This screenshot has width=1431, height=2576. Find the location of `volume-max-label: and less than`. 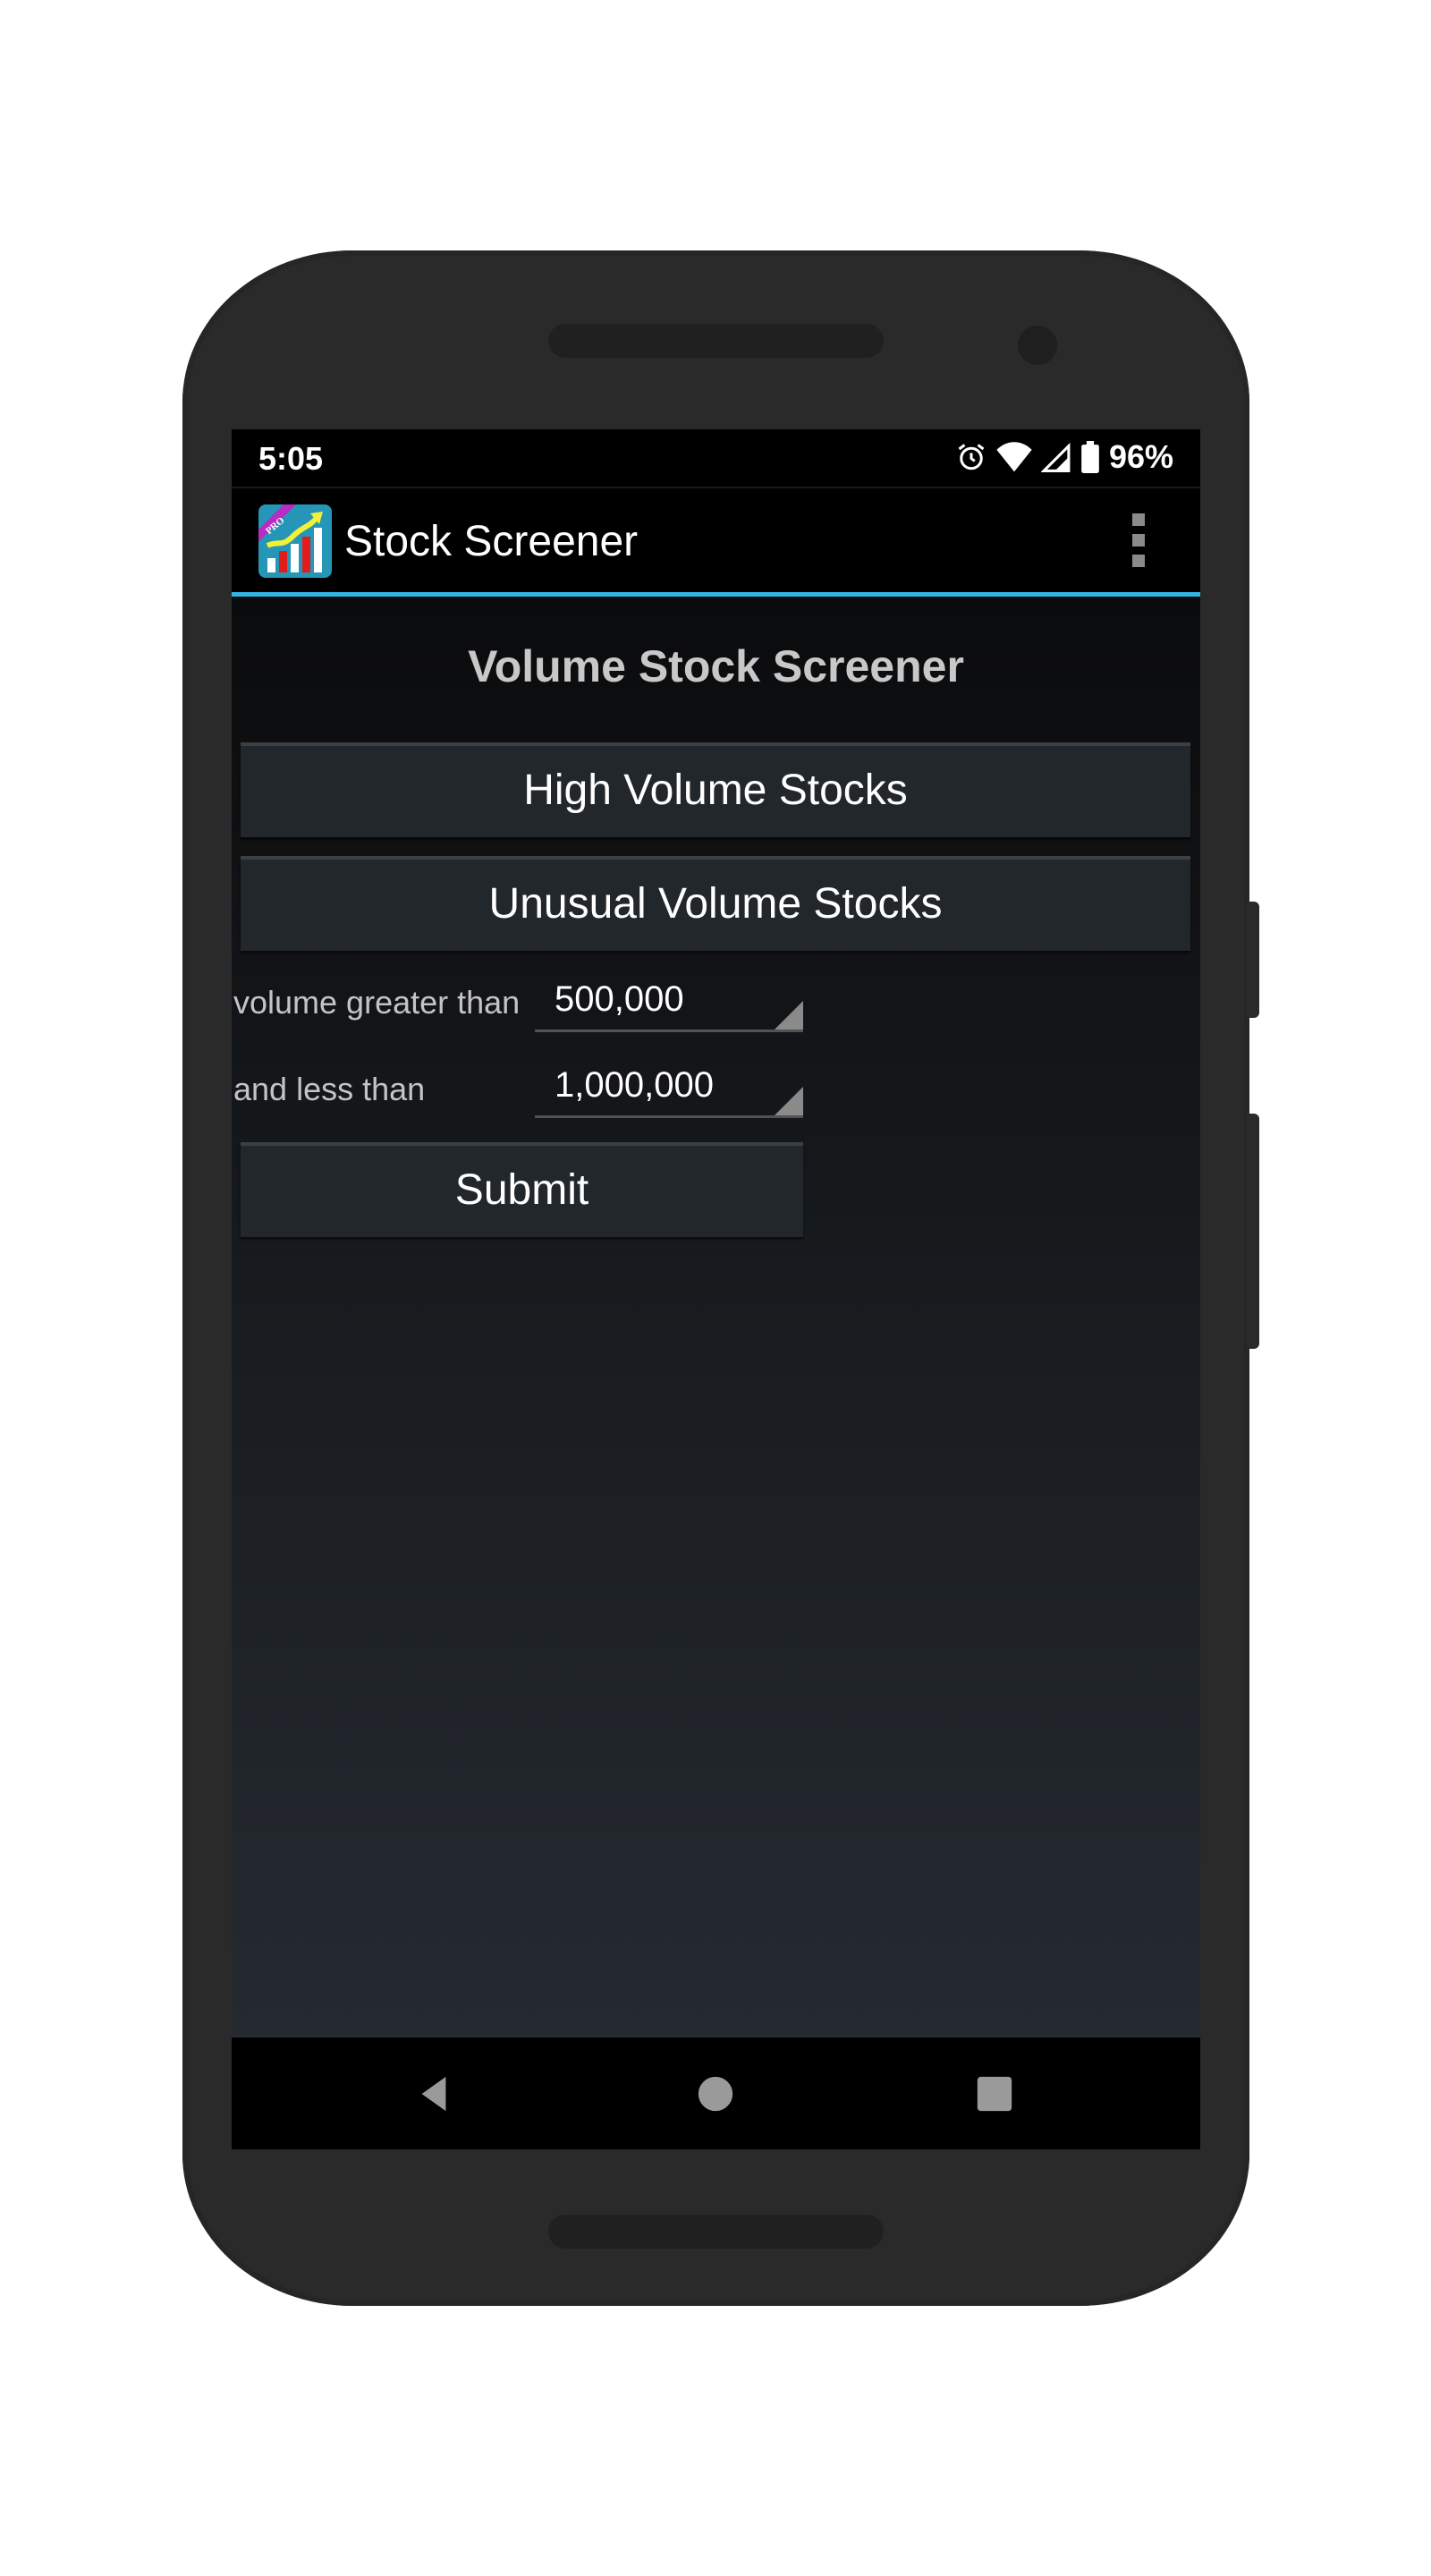

volume-max-label: and less than is located at coordinates (329, 1089).